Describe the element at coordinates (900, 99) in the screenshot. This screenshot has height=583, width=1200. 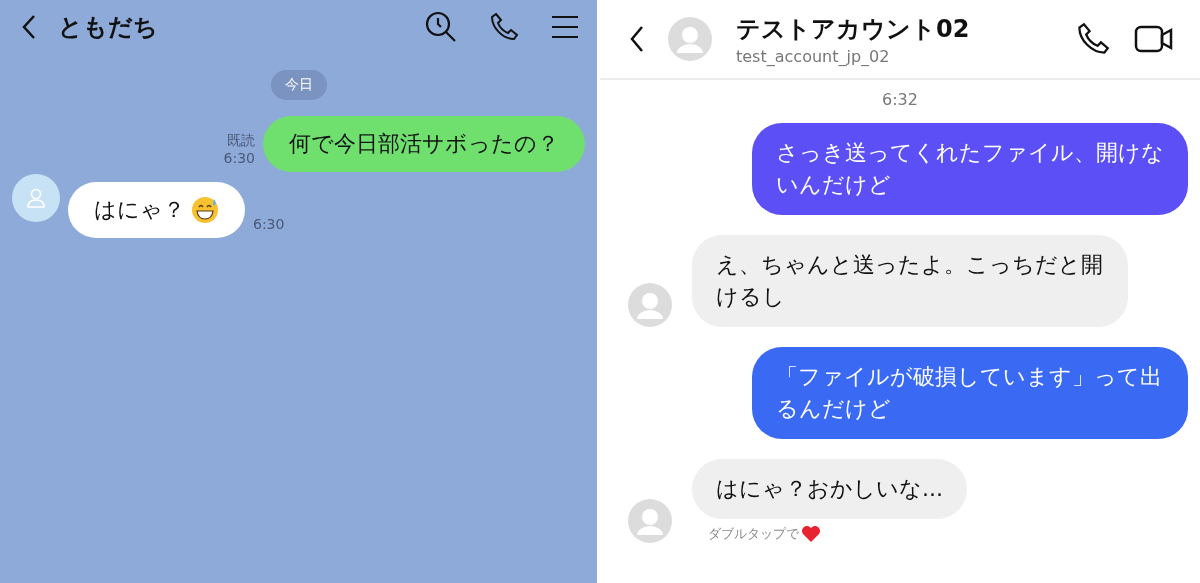
I see `timestamp: 6:32` at that location.